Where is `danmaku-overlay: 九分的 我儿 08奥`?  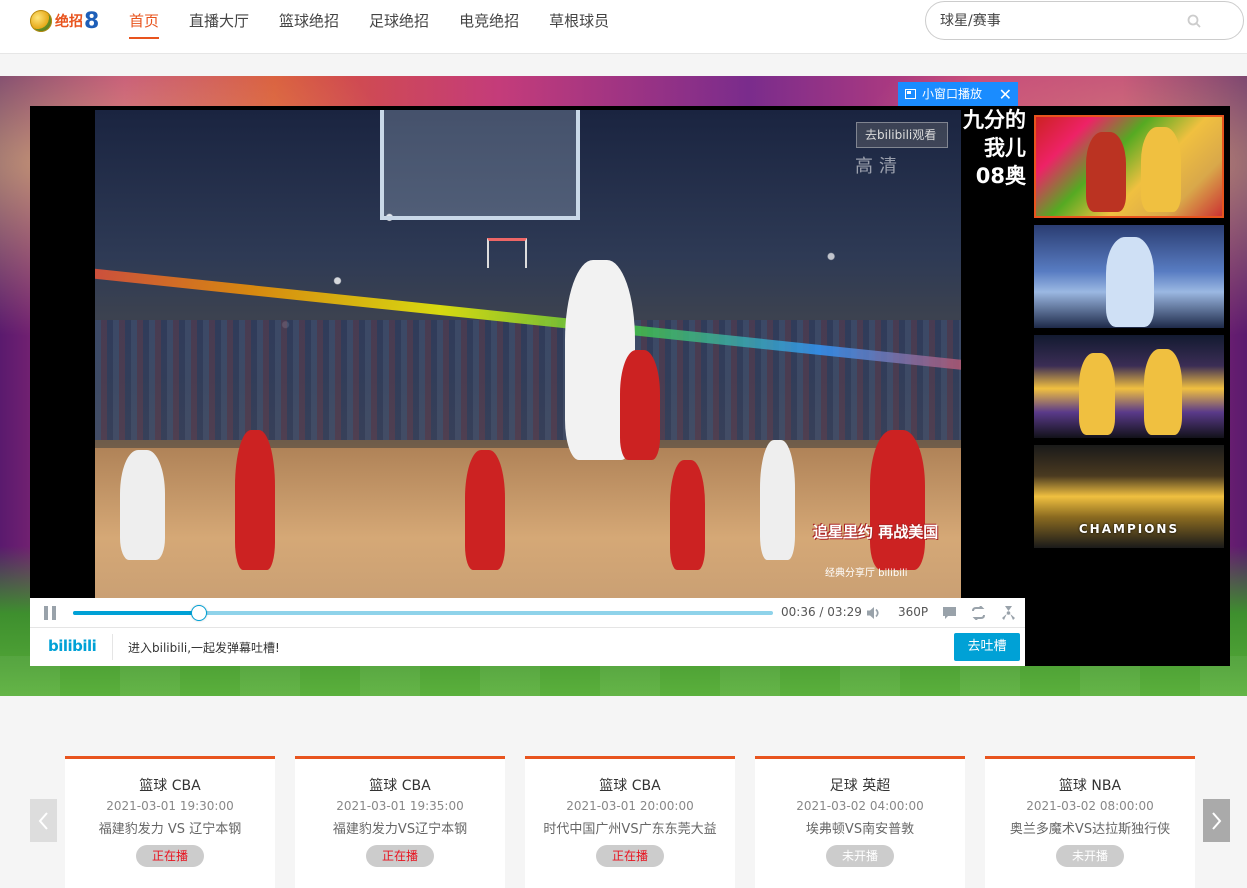 danmaku-overlay: 九分的 我儿 08奥 is located at coordinates (984, 148).